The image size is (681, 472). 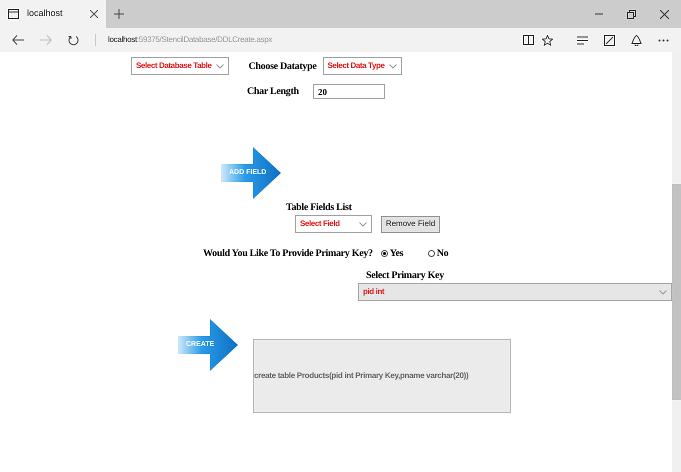 What do you see at coordinates (404, 253) in the screenshot?
I see `radio-option: Yes` at bounding box center [404, 253].